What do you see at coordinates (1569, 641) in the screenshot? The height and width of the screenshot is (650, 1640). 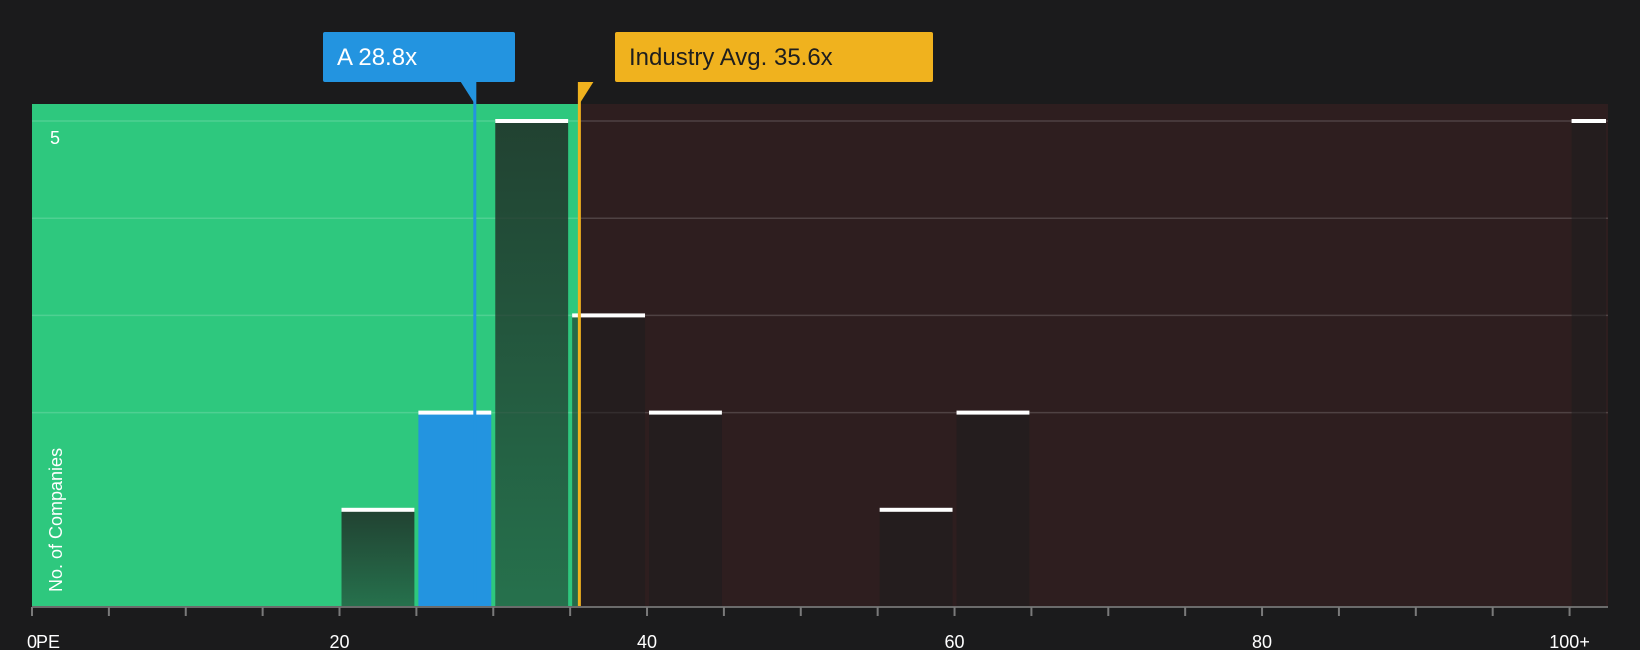 I see `x-tick-label: 100+` at bounding box center [1569, 641].